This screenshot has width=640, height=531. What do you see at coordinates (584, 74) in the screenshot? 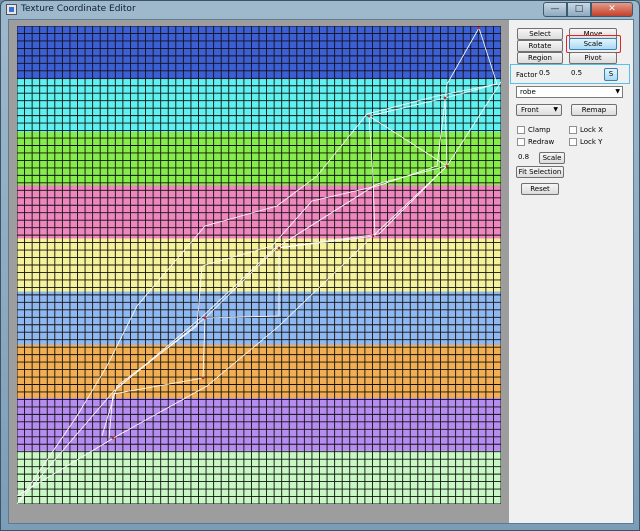
I see `factor-y-input: 0.5` at bounding box center [584, 74].